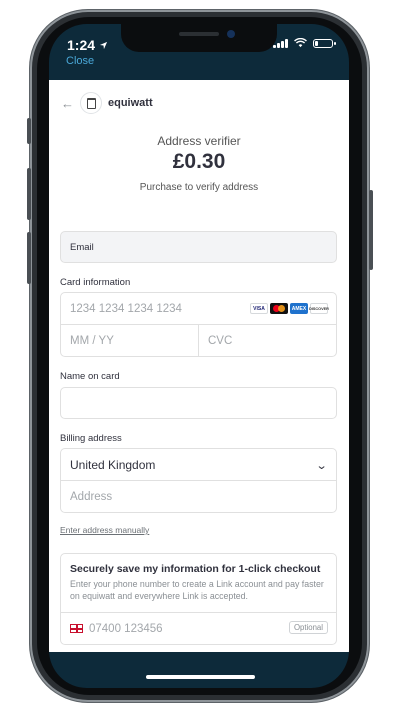 The height and width of the screenshot is (711, 400). What do you see at coordinates (67, 103) in the screenshot?
I see `back-arrow-icon: ←` at bounding box center [67, 103].